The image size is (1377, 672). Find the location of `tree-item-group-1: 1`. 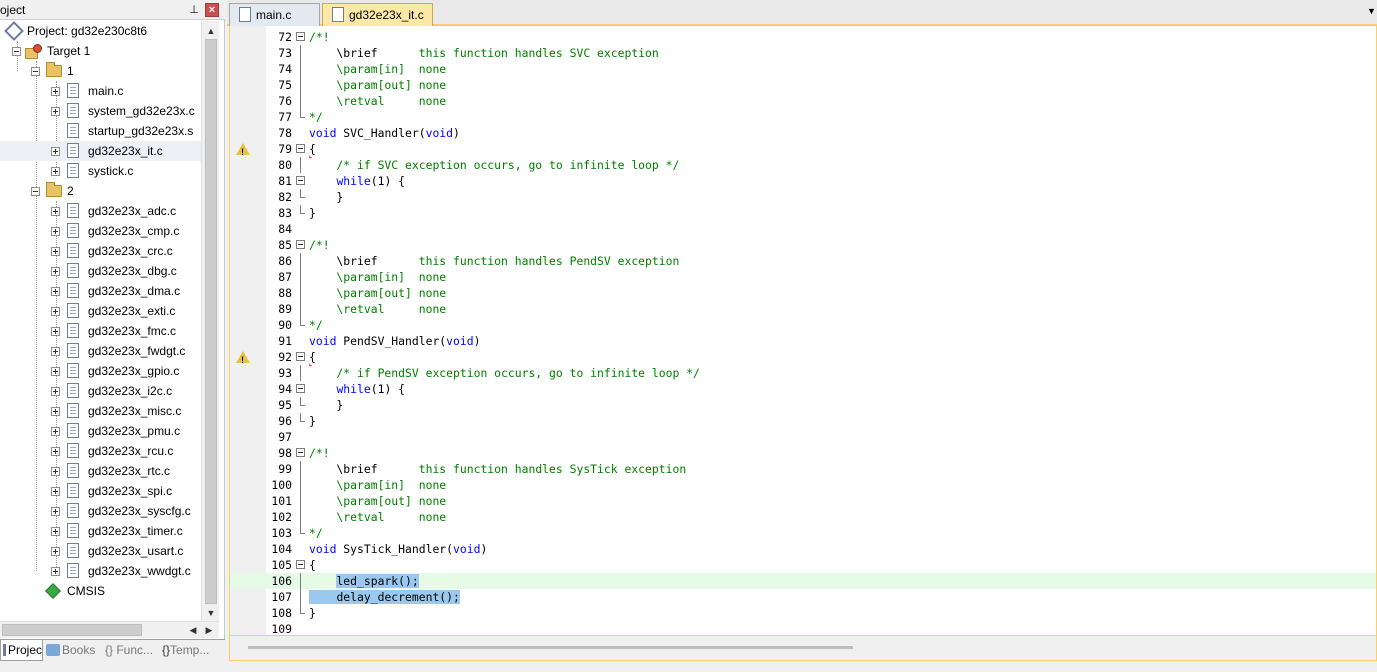

tree-item-group-1: 1 is located at coordinates (100, 71).